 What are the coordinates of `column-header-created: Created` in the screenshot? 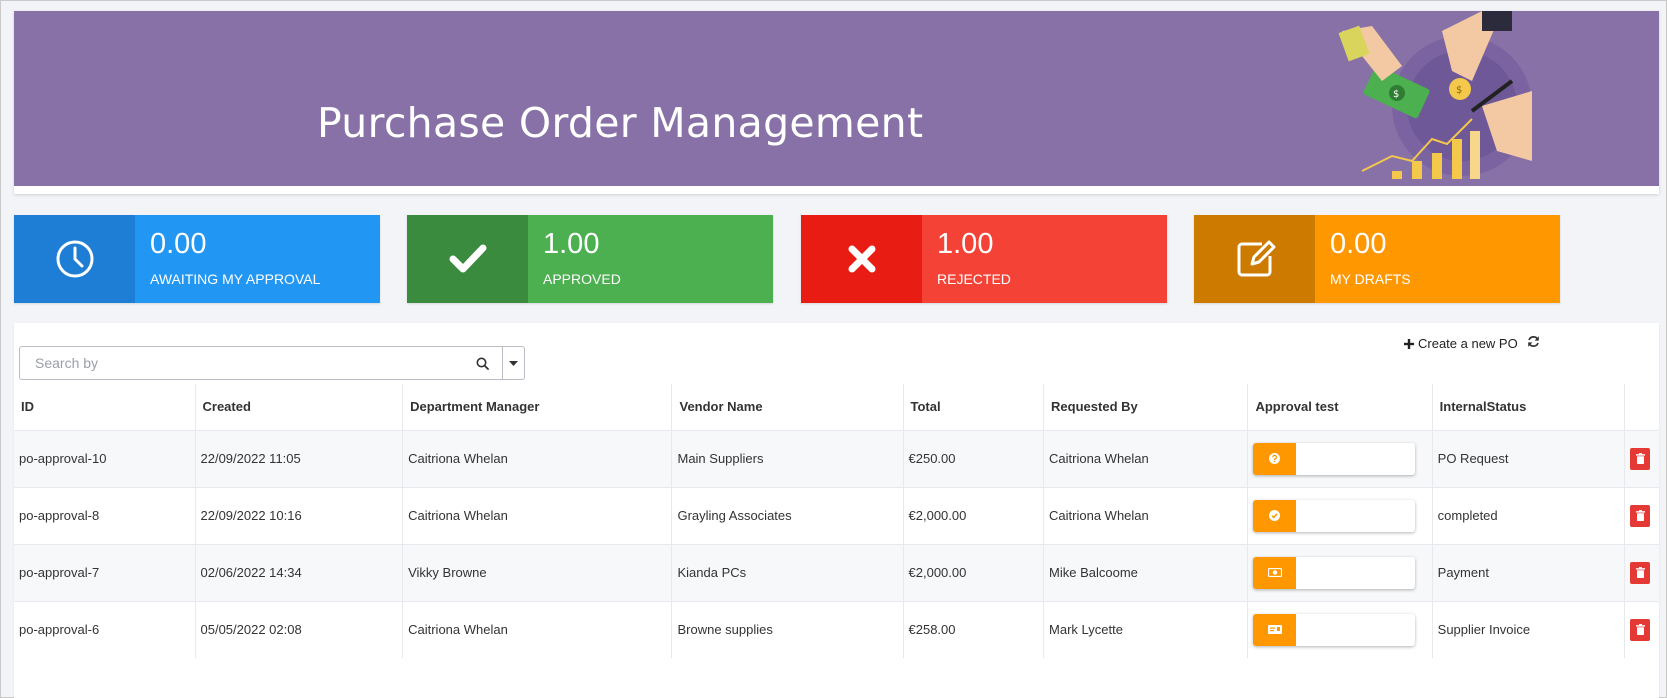 It's located at (299, 407).